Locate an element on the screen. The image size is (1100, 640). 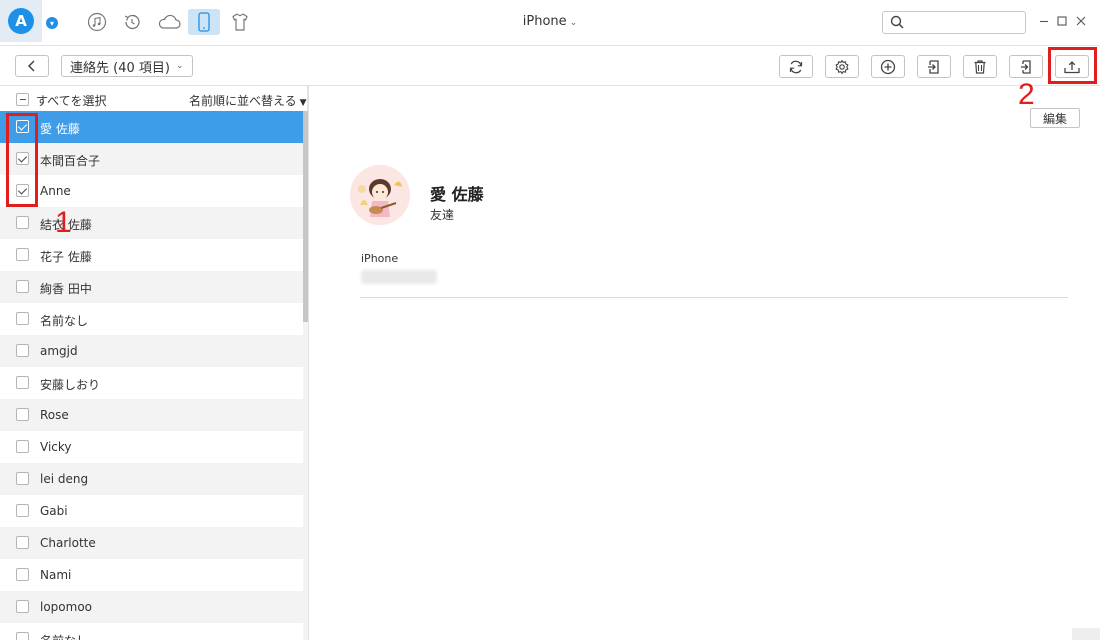
trash-icon is located at coordinates (980, 66).